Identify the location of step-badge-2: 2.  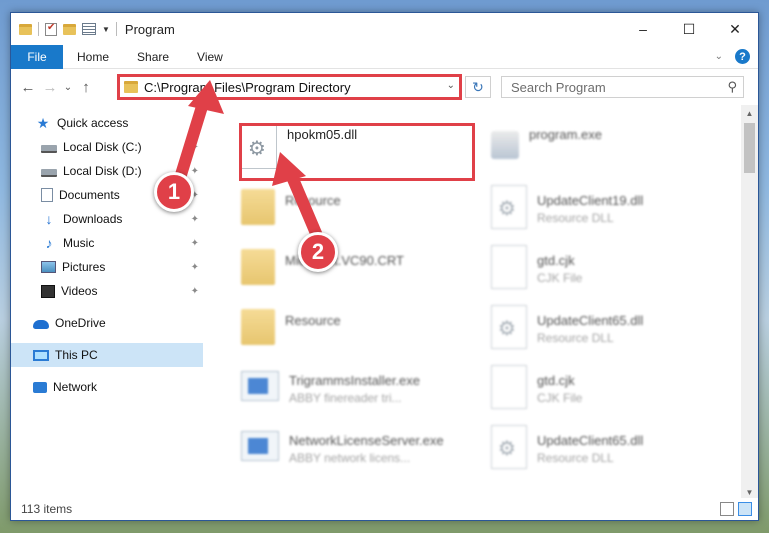
(318, 252).